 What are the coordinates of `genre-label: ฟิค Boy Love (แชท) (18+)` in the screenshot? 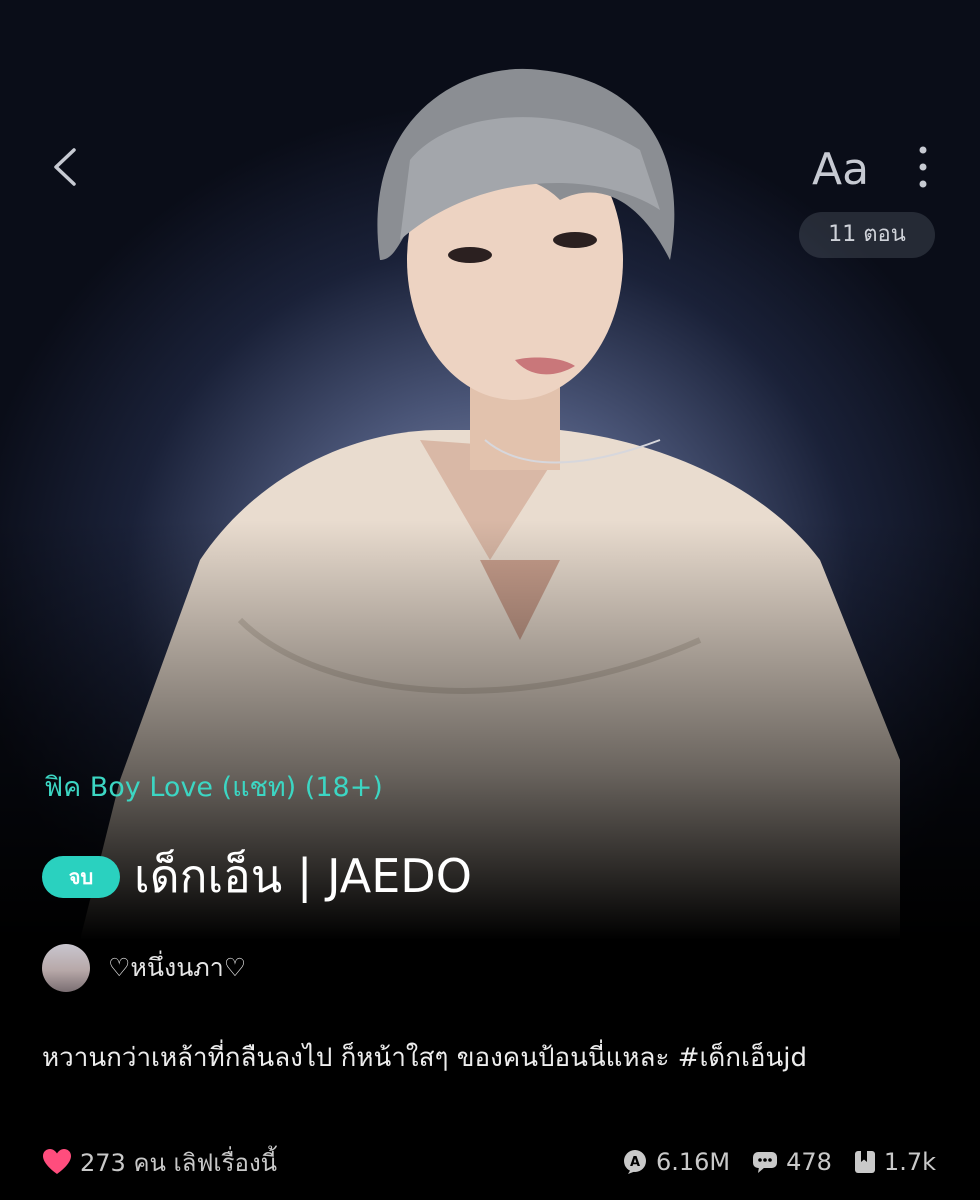 It's located at (213, 786).